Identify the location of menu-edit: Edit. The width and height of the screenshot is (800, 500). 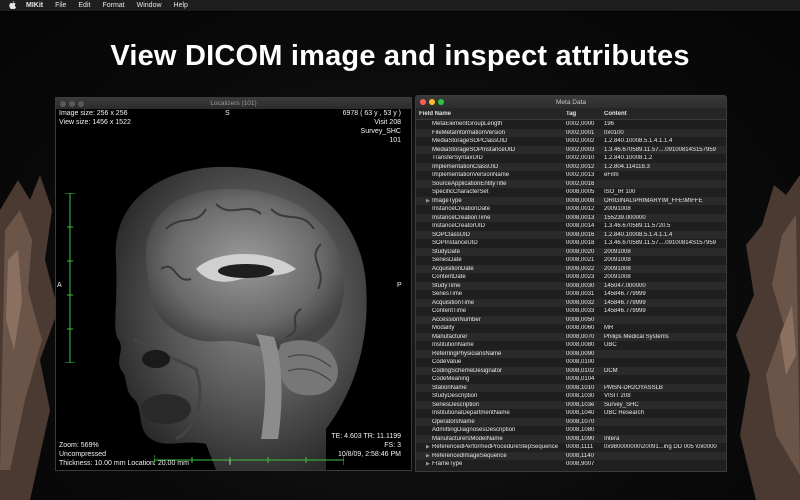
(84, 5).